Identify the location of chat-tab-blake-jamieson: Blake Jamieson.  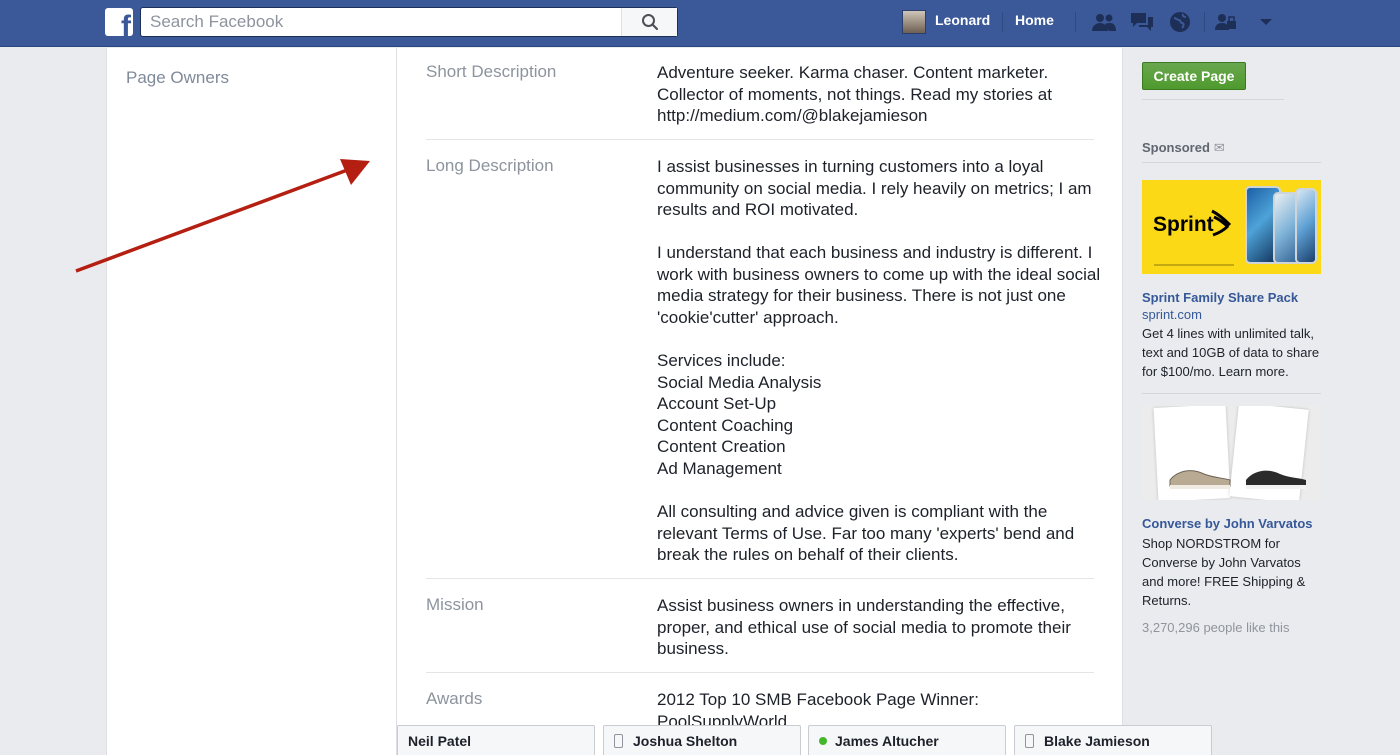
(1113, 740).